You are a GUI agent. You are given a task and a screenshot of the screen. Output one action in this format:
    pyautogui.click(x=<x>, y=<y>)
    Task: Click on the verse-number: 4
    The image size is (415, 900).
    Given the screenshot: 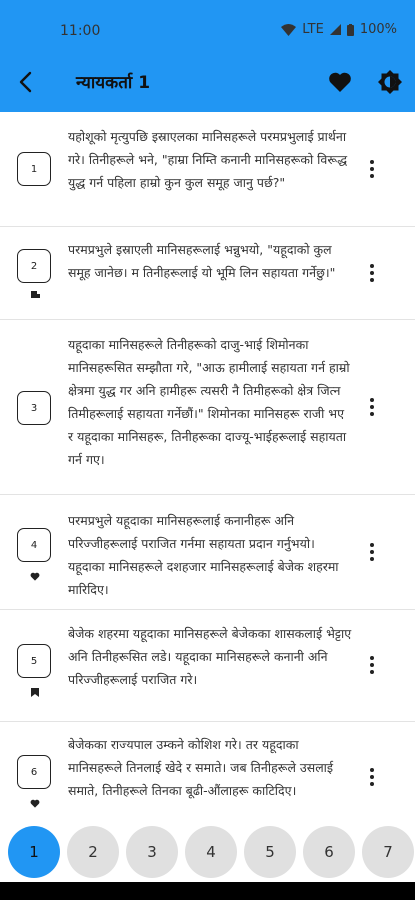 What is the action you would take?
    pyautogui.click(x=34, y=545)
    